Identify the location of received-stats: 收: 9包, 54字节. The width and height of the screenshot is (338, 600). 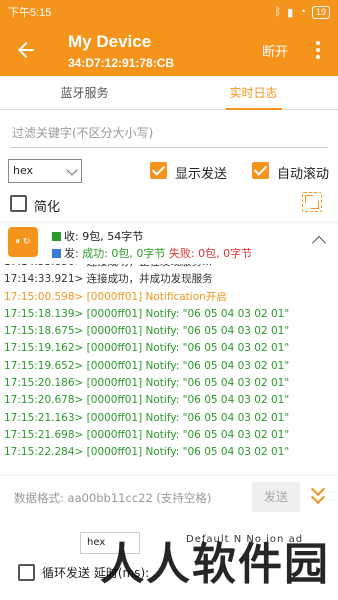
(97, 236).